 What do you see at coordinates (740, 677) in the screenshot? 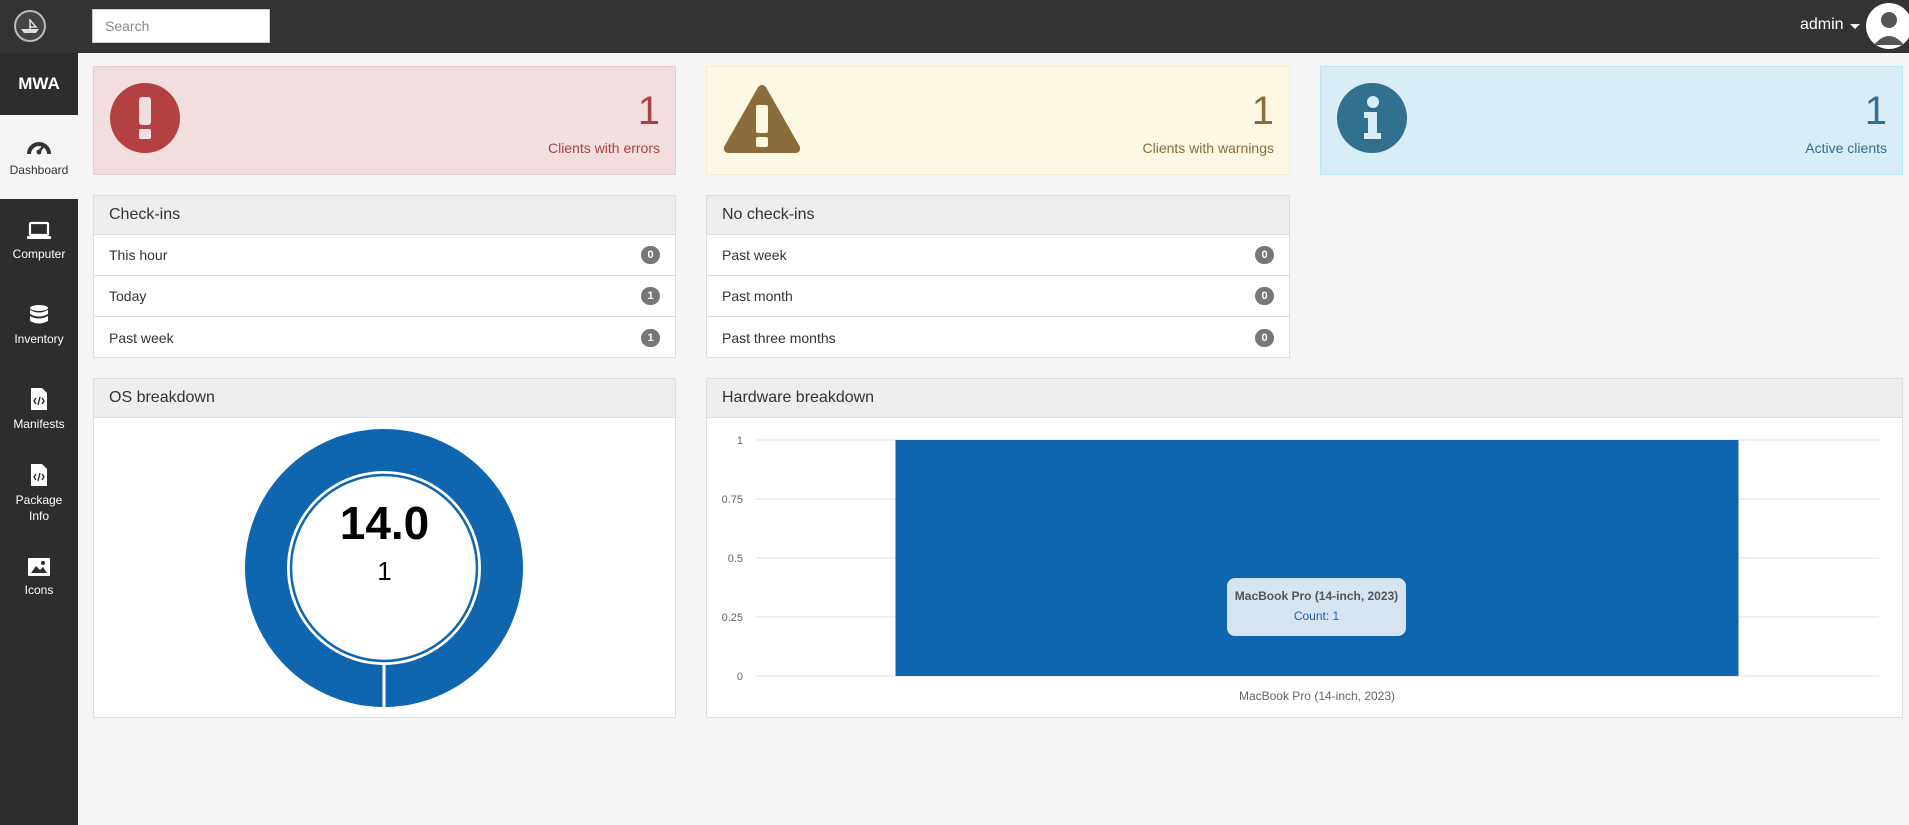
I see `y-tick-label: 0` at bounding box center [740, 677].